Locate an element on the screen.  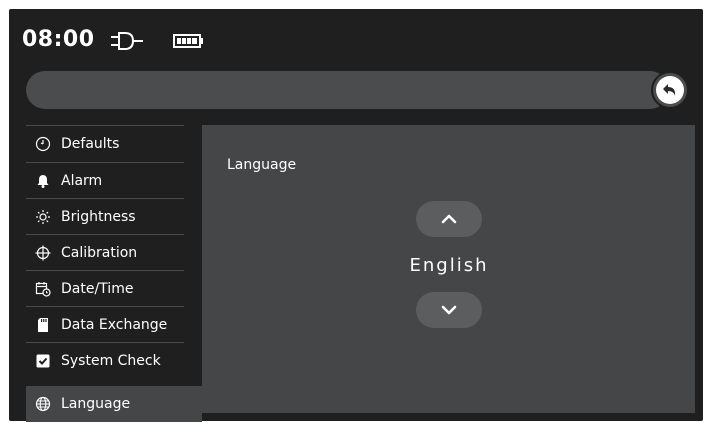
sidebar-item-label: Date/Time is located at coordinates (97, 289).